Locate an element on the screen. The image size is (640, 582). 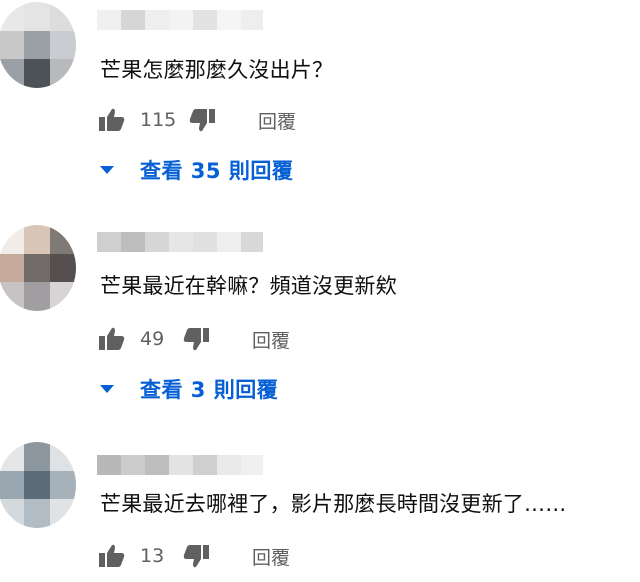
like-count: 49 is located at coordinates (152, 339).